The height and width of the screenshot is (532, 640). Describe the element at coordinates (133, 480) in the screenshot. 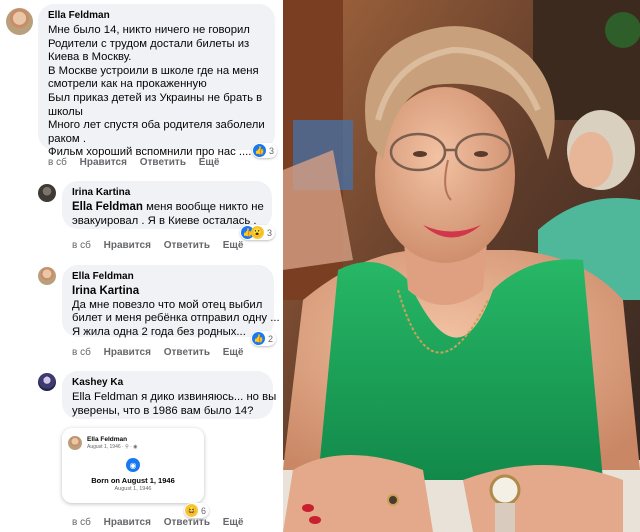

I see `card-title: Born on August 1, 1946` at that location.